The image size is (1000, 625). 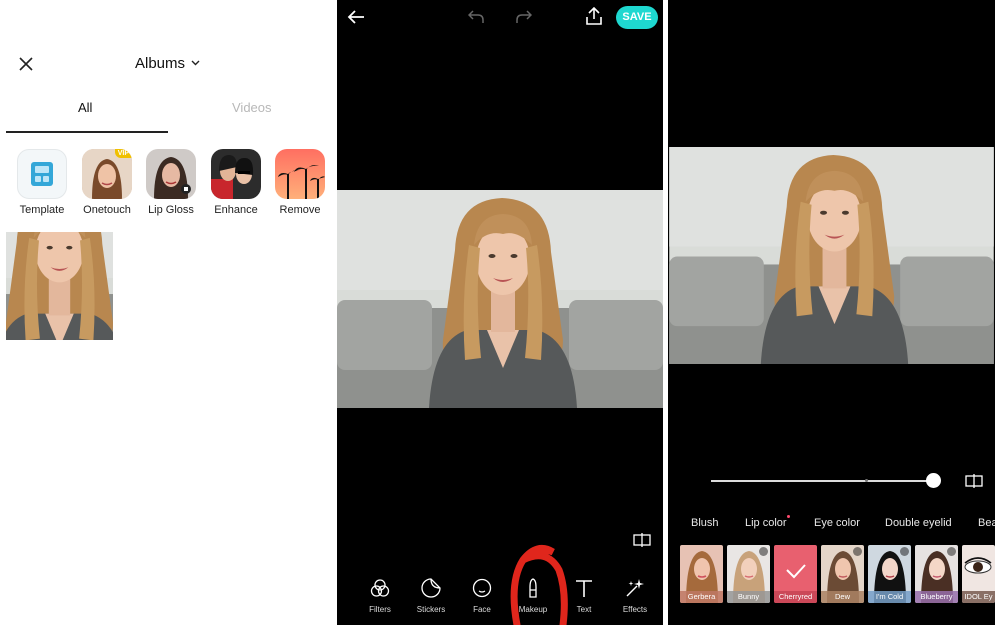 What do you see at coordinates (380, 609) in the screenshot?
I see `tool-label: Filters` at bounding box center [380, 609].